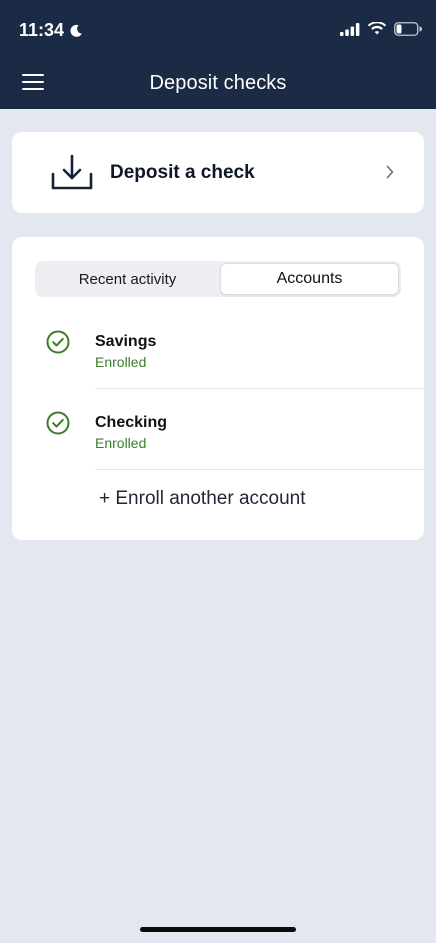 This screenshot has height=943, width=436. What do you see at coordinates (377, 28) in the screenshot?
I see `wifi-icon` at bounding box center [377, 28].